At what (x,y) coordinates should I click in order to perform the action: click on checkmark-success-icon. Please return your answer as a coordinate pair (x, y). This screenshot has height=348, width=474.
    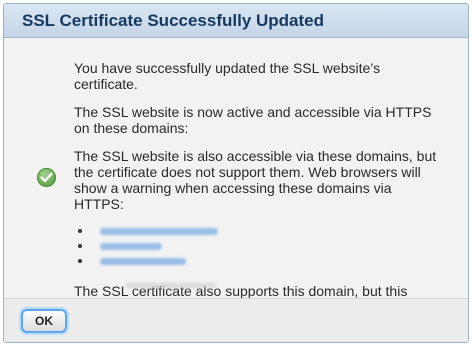
    Looking at the image, I should click on (46, 177).